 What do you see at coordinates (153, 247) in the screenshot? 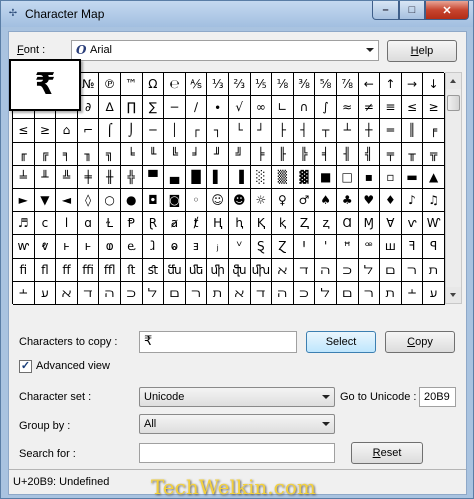
I see `char-cell: ⱹ` at bounding box center [153, 247].